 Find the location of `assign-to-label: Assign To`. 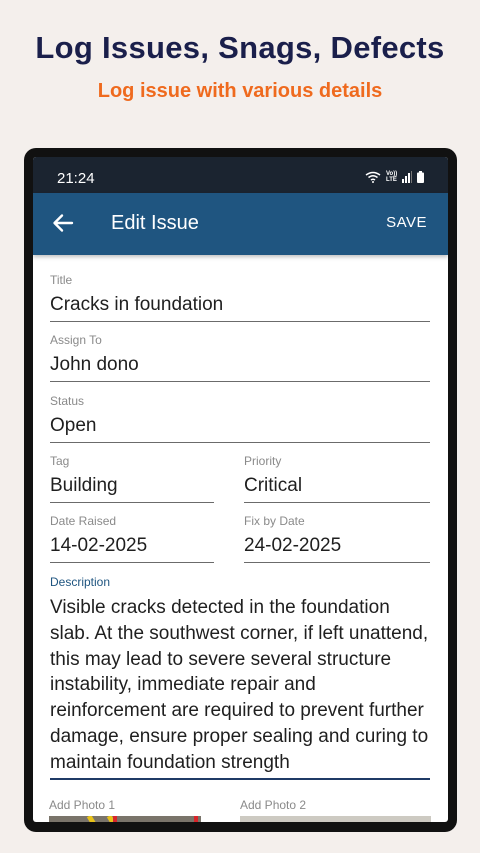

assign-to-label: Assign To is located at coordinates (76, 340).